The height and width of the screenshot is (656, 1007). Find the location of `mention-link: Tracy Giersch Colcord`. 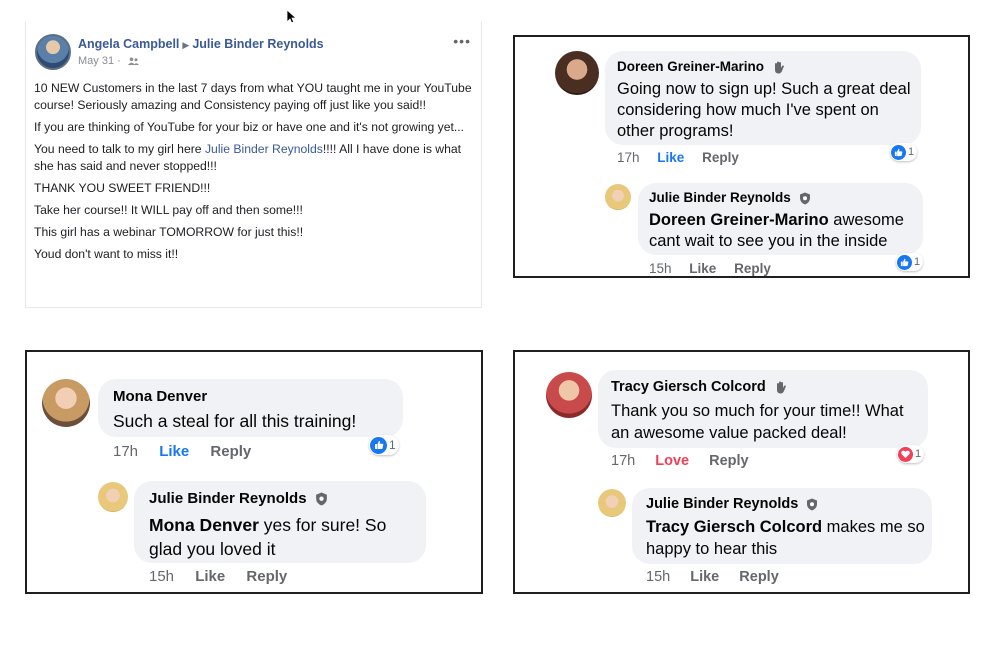

mention-link: Tracy Giersch Colcord is located at coordinates (734, 527).